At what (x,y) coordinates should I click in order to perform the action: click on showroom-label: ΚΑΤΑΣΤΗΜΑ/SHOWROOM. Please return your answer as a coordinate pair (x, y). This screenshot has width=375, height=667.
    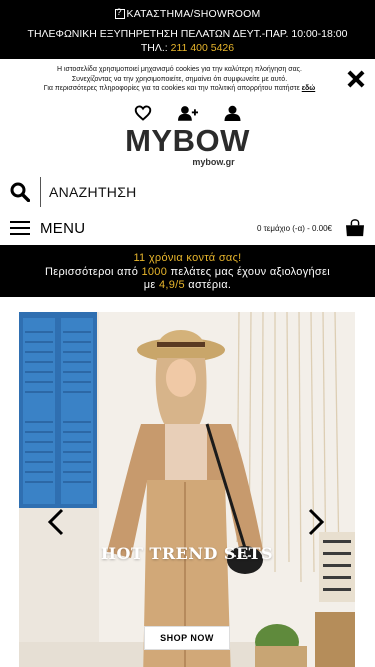
    Looking at the image, I should click on (193, 14).